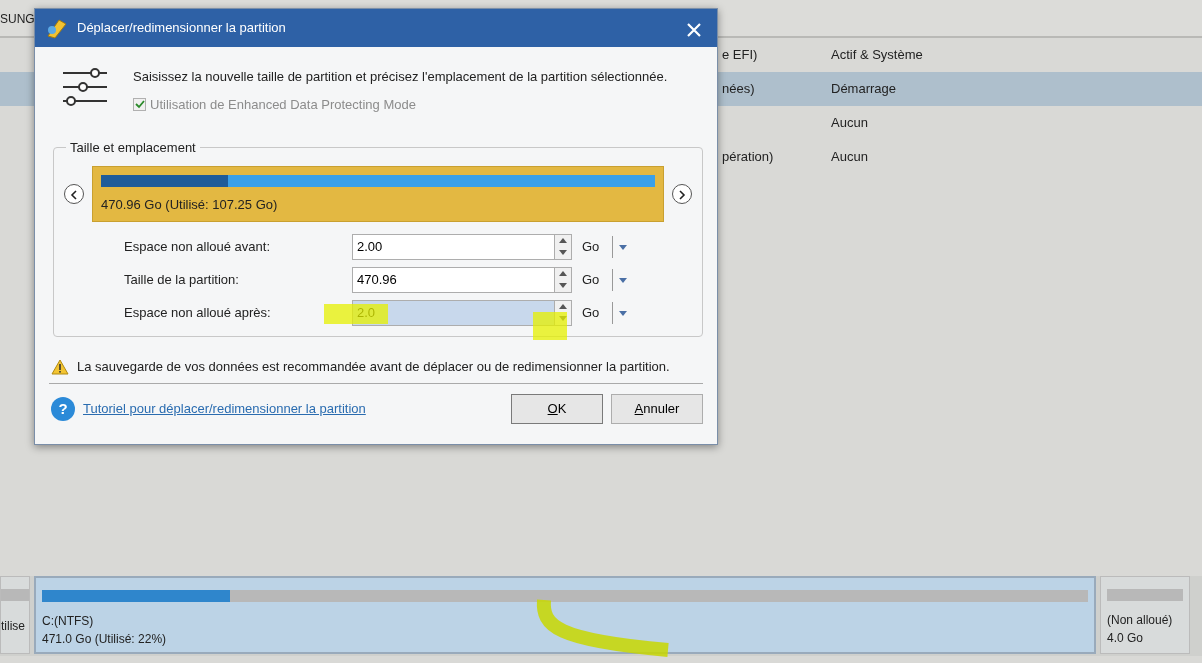 This screenshot has width=1202, height=663. What do you see at coordinates (373, 367) in the screenshot?
I see `warning-text: La sauvegarde de vos données est recommandée avant de déplacer ou de redimensionner la partition.` at bounding box center [373, 367].